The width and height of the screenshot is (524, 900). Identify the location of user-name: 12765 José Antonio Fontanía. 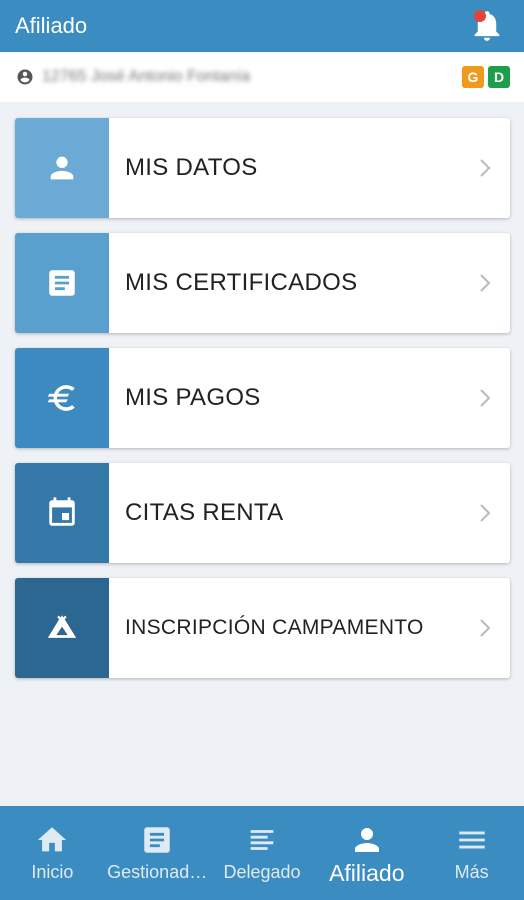
(146, 76).